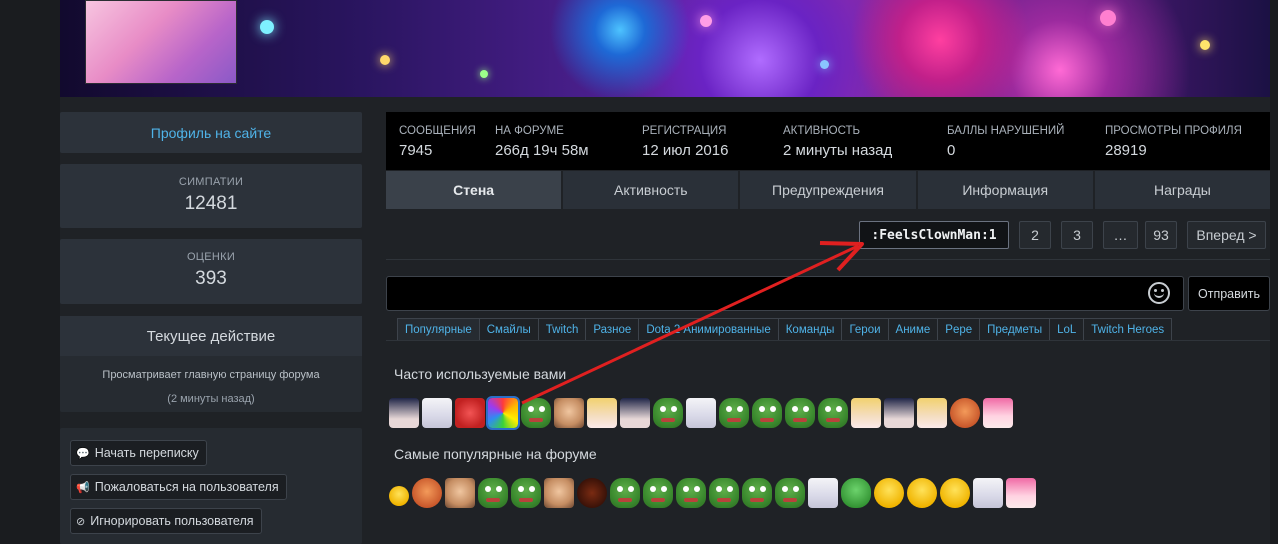 Image resolution: width=1278 pixels, height=544 pixels. I want to click on ban-icon: ⊘, so click(81, 521).